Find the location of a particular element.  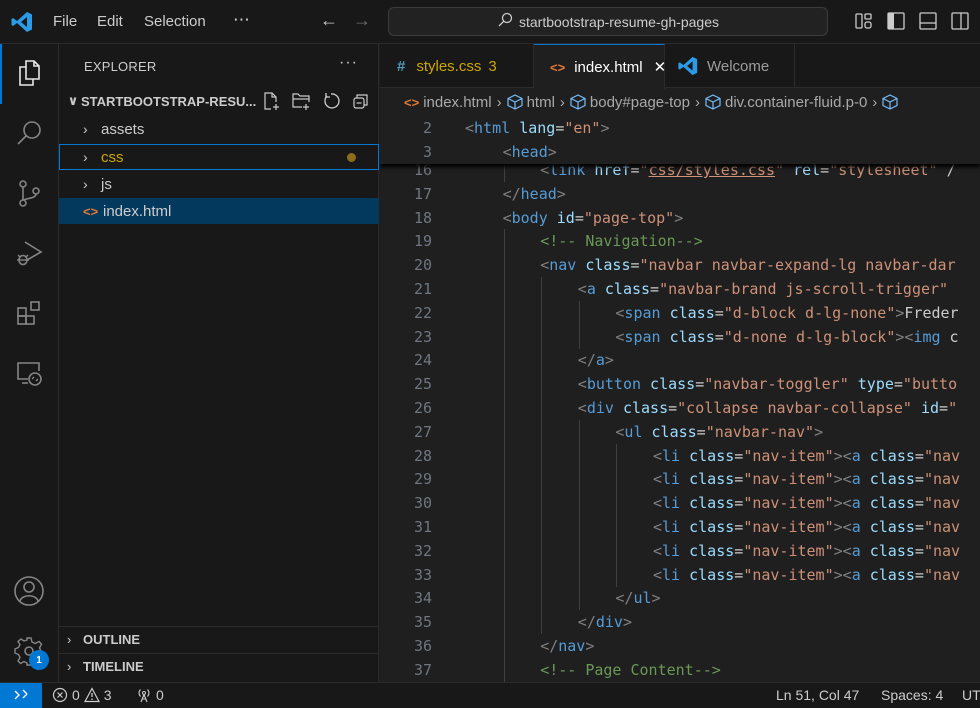

tree-folder-js: › js is located at coordinates (219, 184).